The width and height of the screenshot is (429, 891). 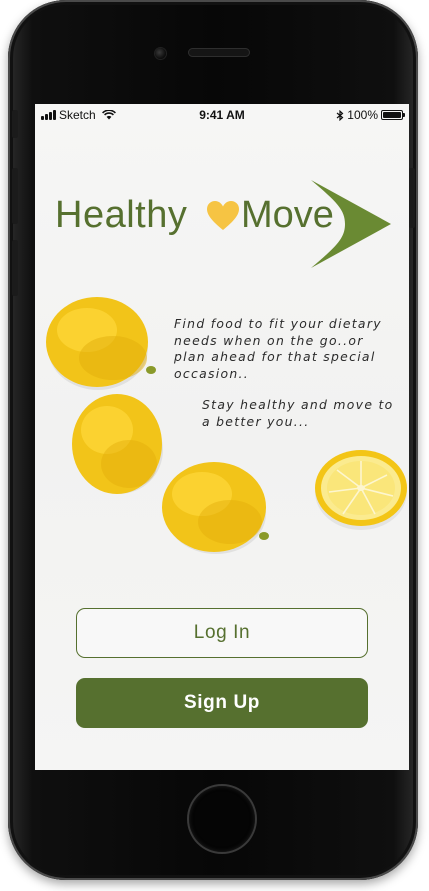 I want to click on signup-button: Sign Up, so click(x=222, y=703).